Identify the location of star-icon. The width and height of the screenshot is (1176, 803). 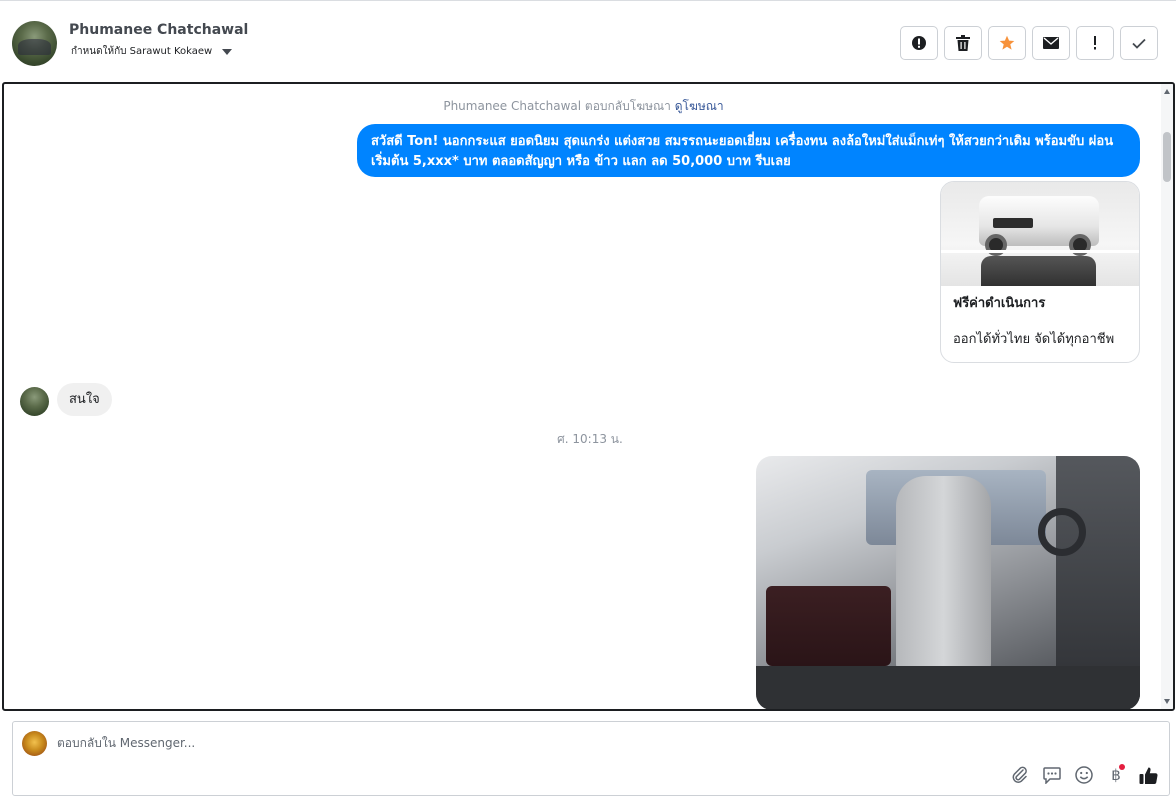
(1007, 42).